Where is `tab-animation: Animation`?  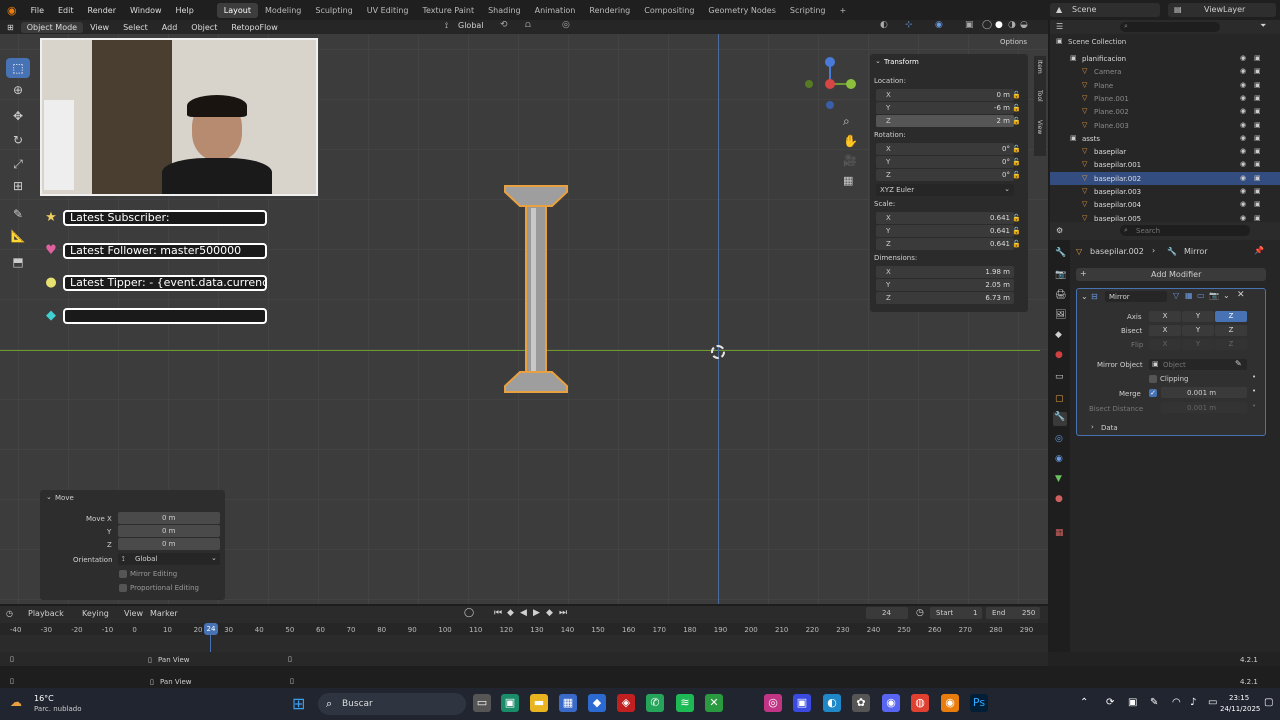 tab-animation: Animation is located at coordinates (555, 10).